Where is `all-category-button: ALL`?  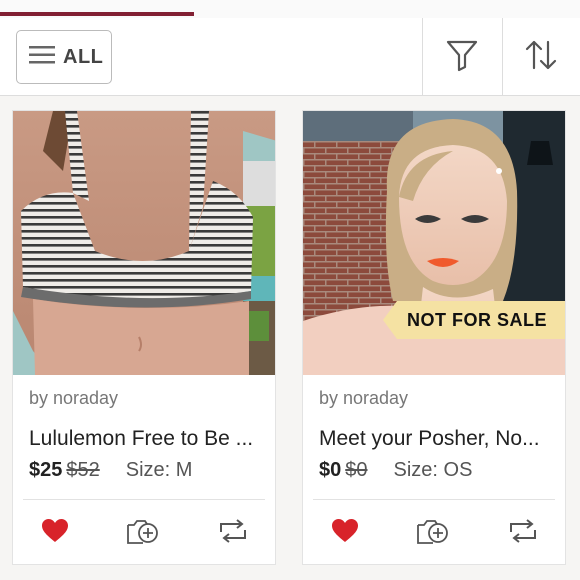 all-category-button: ALL is located at coordinates (64, 57).